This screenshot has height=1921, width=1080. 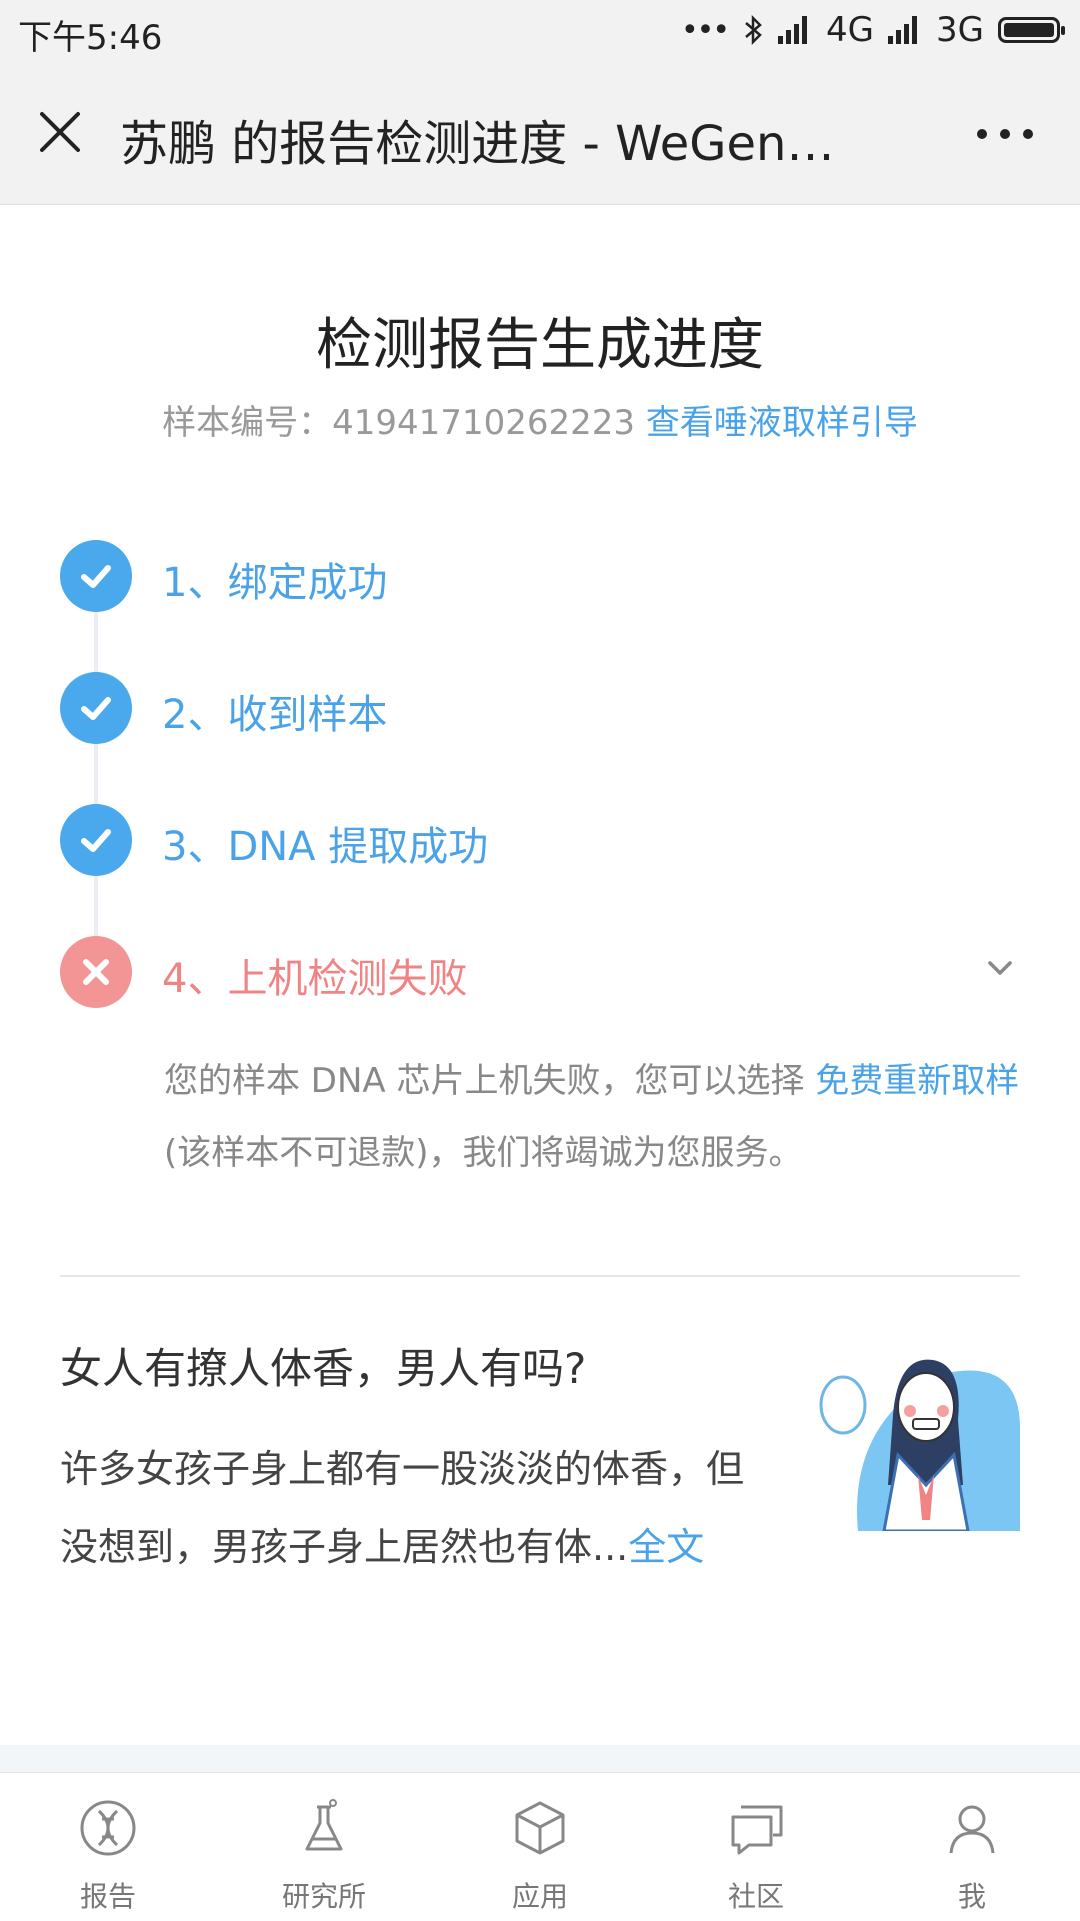 I want to click on dna-icon, so click(x=108, y=1828).